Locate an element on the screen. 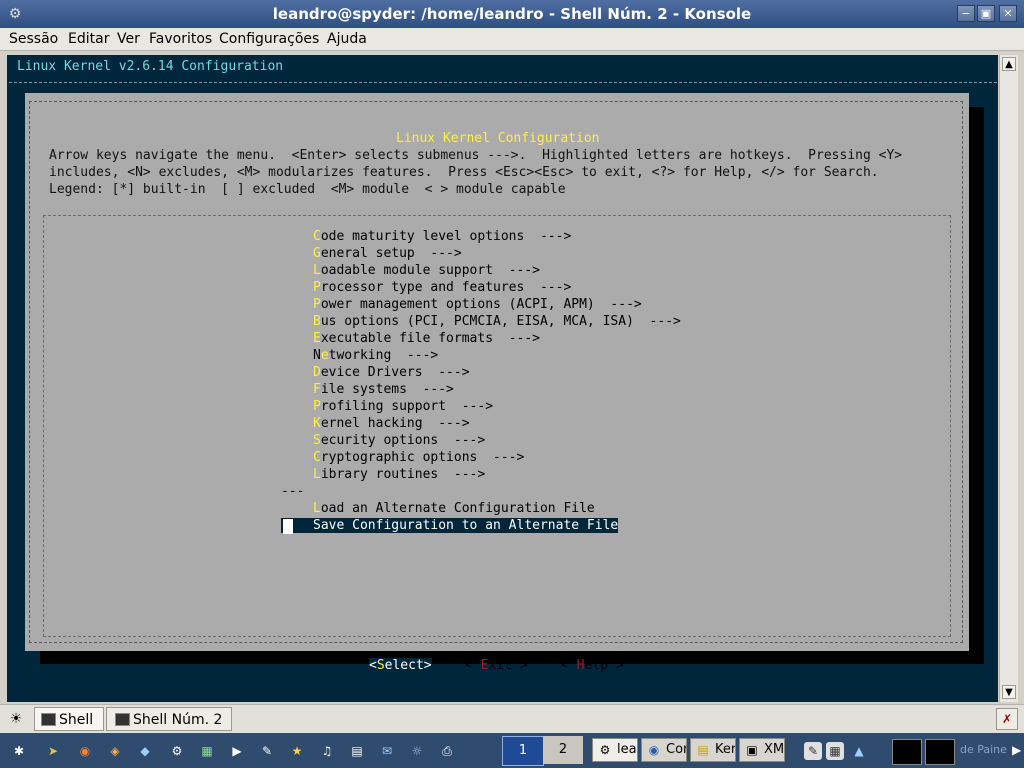  maximize-button: ▣ is located at coordinates (986, 13).